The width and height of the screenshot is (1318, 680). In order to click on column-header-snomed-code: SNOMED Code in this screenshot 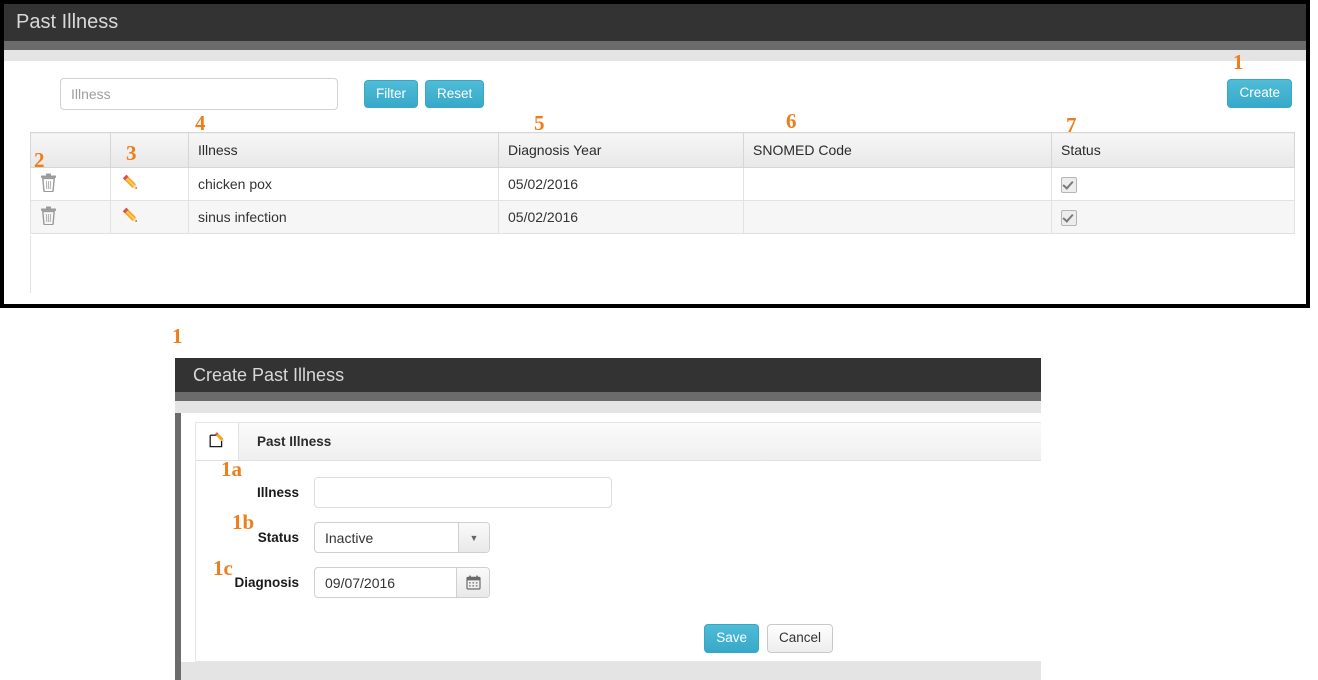, I will do `click(897, 150)`.